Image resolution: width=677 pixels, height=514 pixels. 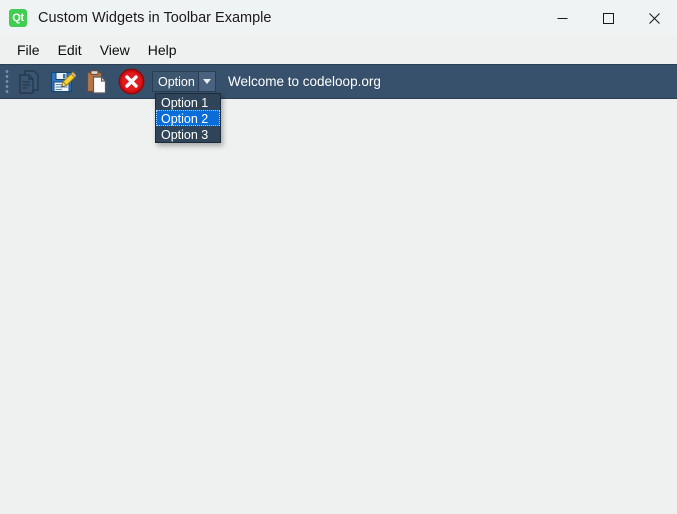 I want to click on close-icon, so click(x=654, y=18).